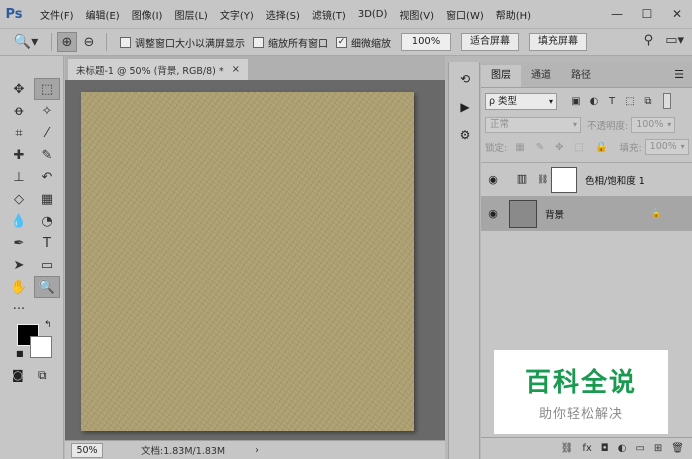 This screenshot has width=692, height=459. What do you see at coordinates (103, 14) in the screenshot?
I see `menu-edit: 编辑(E)` at bounding box center [103, 14].